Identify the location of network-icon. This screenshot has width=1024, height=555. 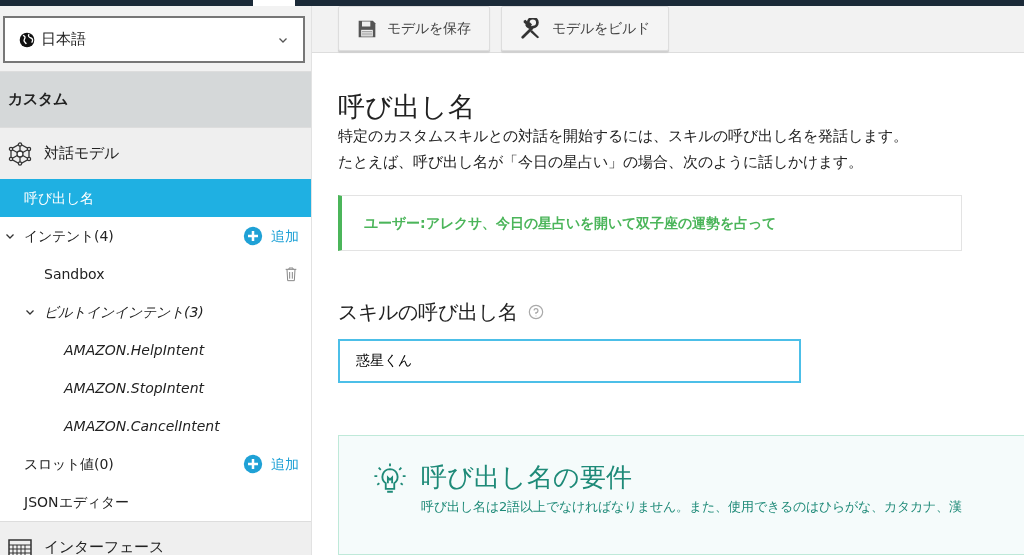
(20, 153).